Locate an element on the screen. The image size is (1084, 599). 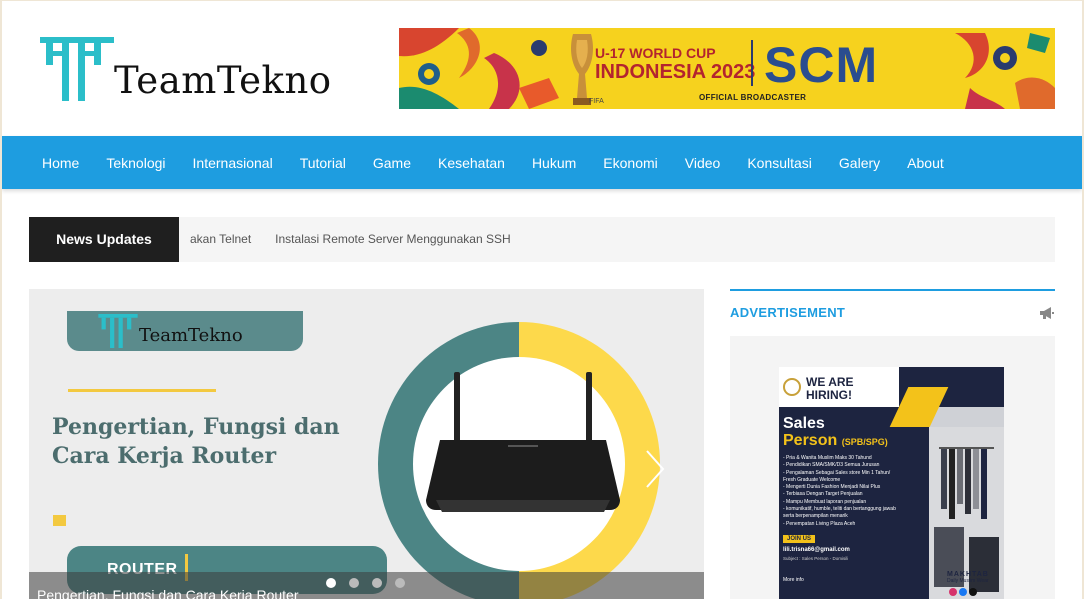
poster-socials is located at coordinates (964, 592).